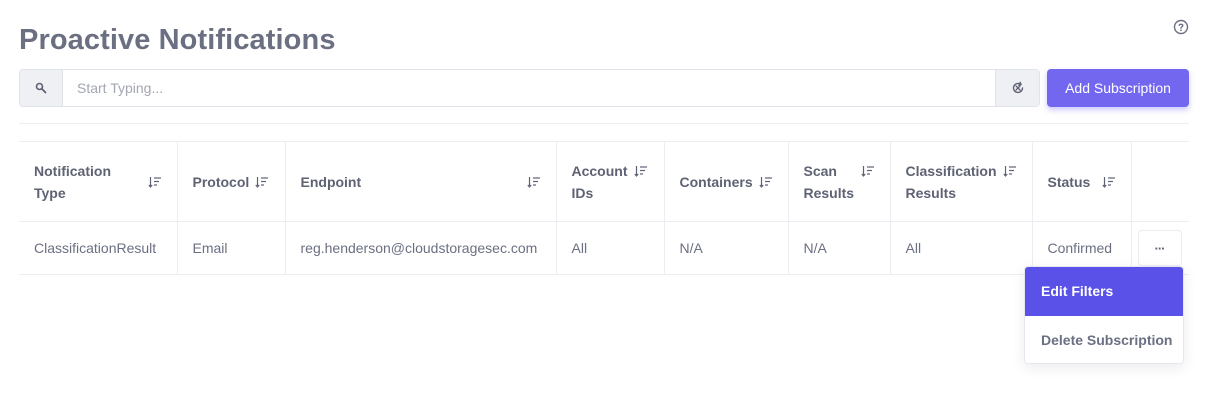  I want to click on more-horizontal-icon: ···, so click(1160, 248).